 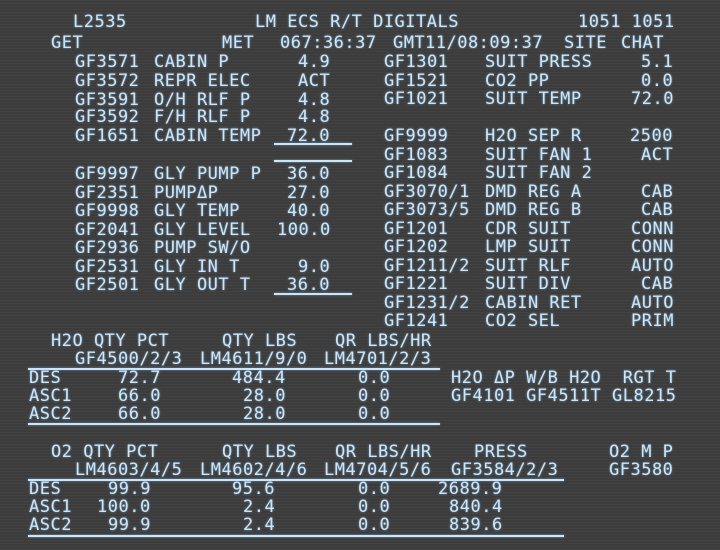 What do you see at coordinates (416, 62) in the screenshot?
I see `param-id: GF1301` at bounding box center [416, 62].